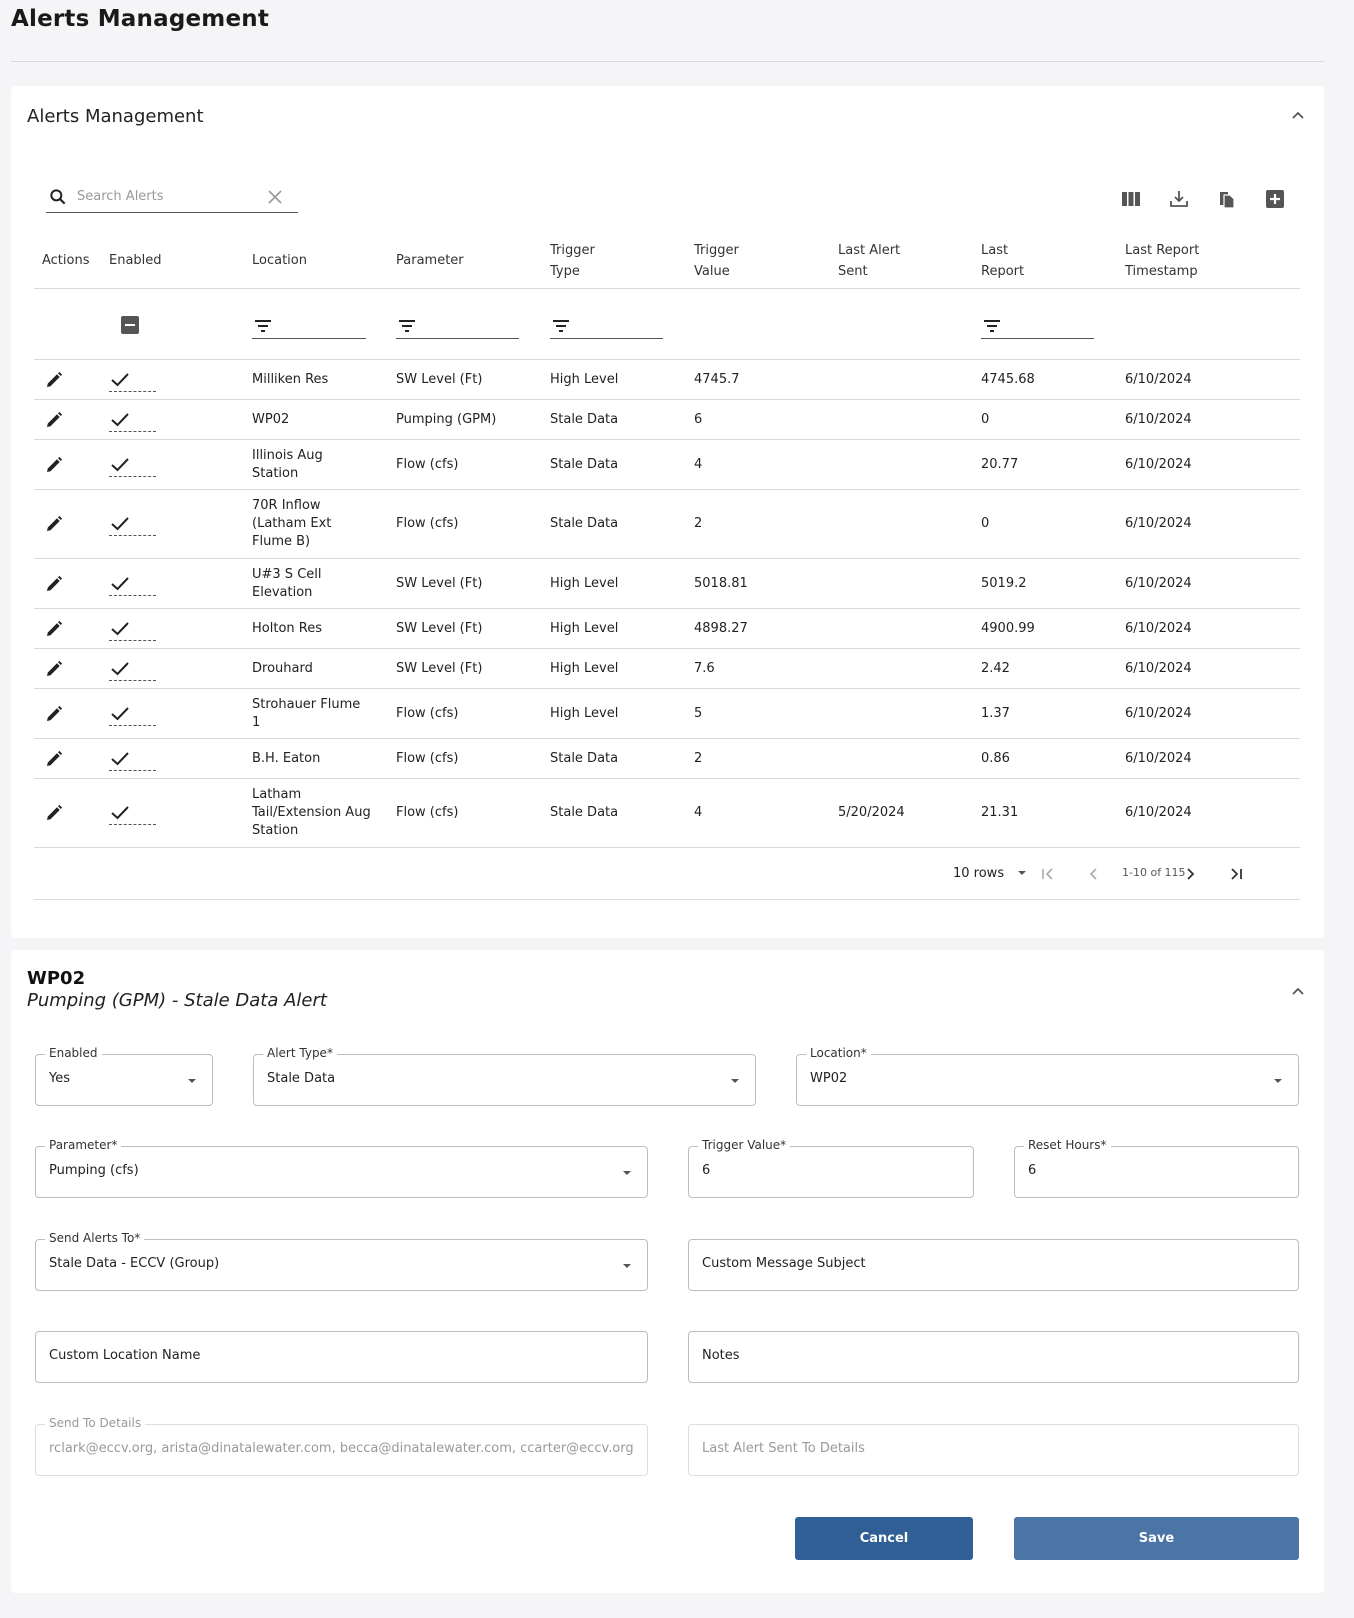 The image size is (1354, 1618). What do you see at coordinates (167, 196) in the screenshot?
I see `search-input` at bounding box center [167, 196].